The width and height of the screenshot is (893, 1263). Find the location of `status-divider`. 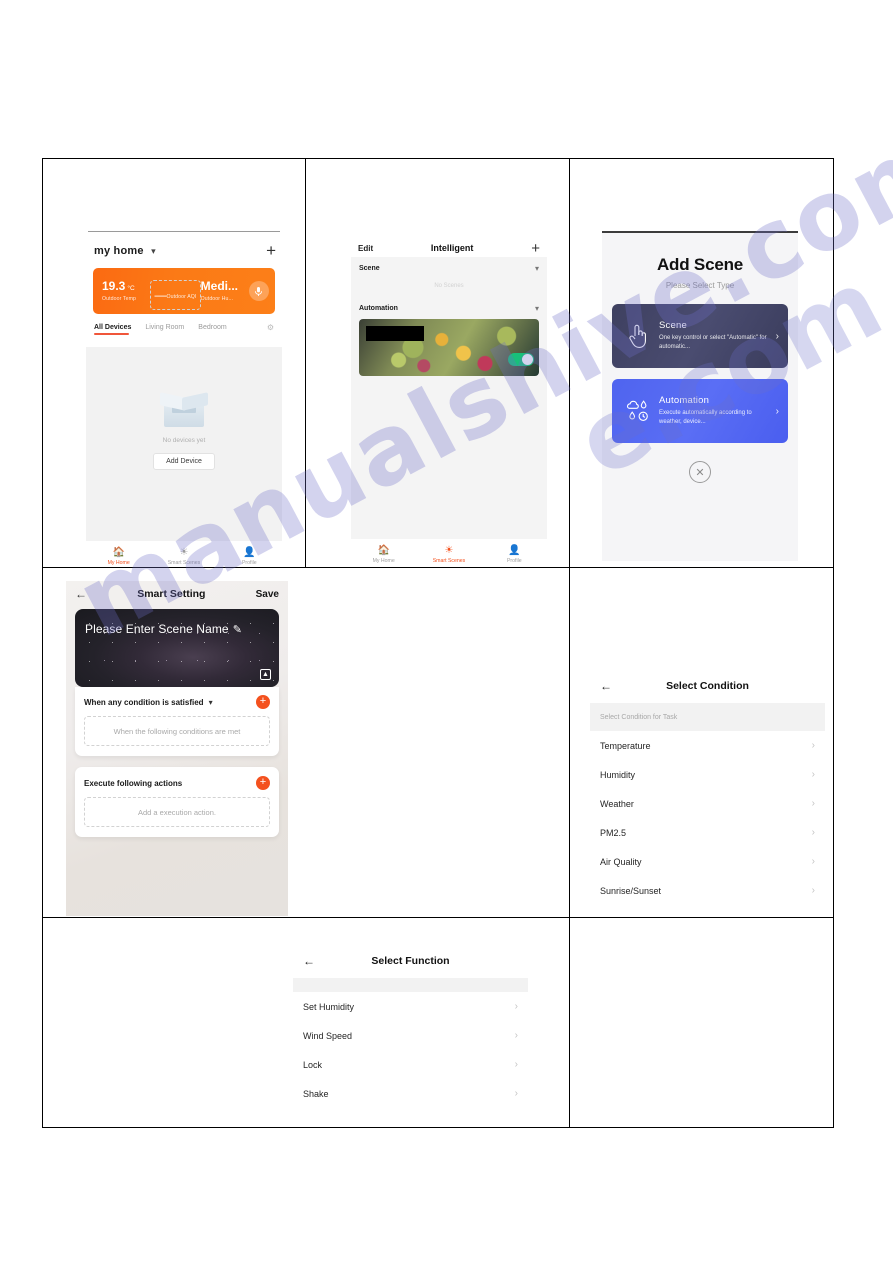

status-divider is located at coordinates (184, 231).